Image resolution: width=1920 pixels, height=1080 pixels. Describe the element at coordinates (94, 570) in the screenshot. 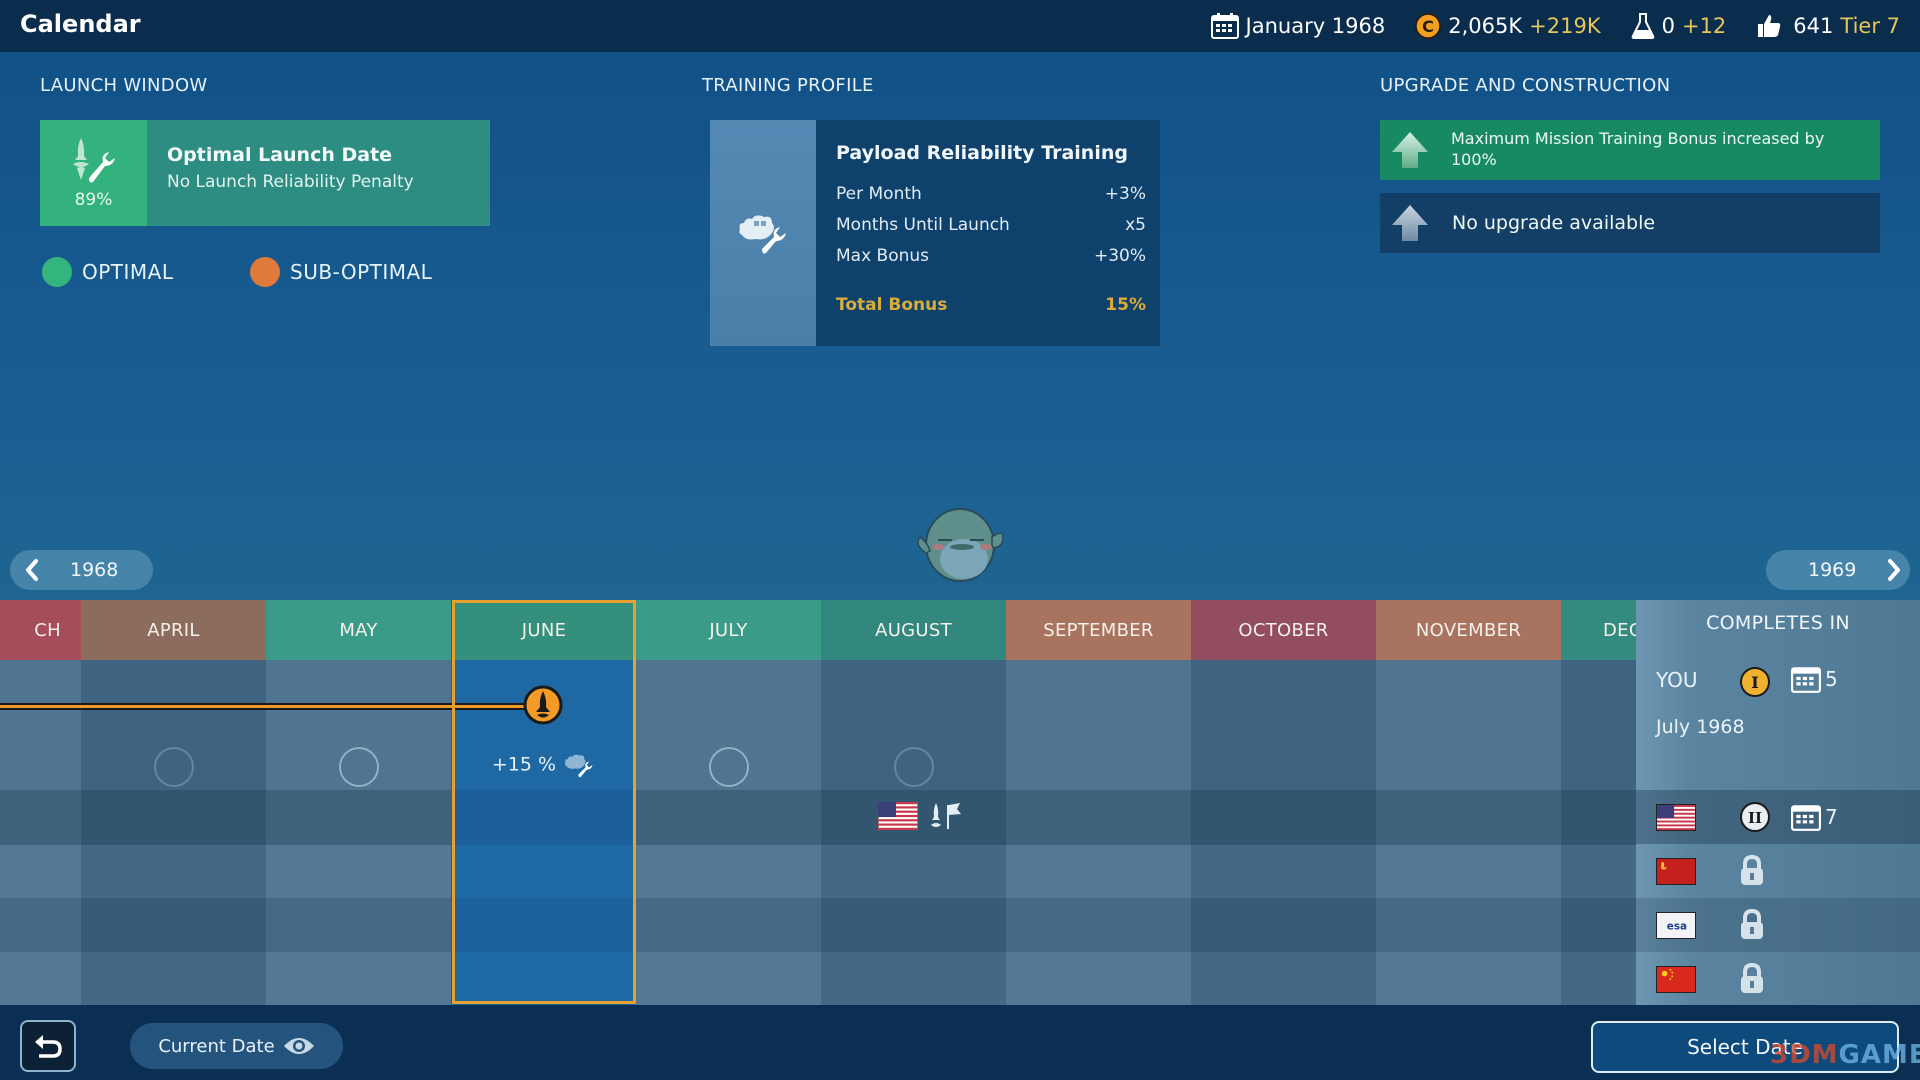

I see `previous-year-label: 1968` at that location.